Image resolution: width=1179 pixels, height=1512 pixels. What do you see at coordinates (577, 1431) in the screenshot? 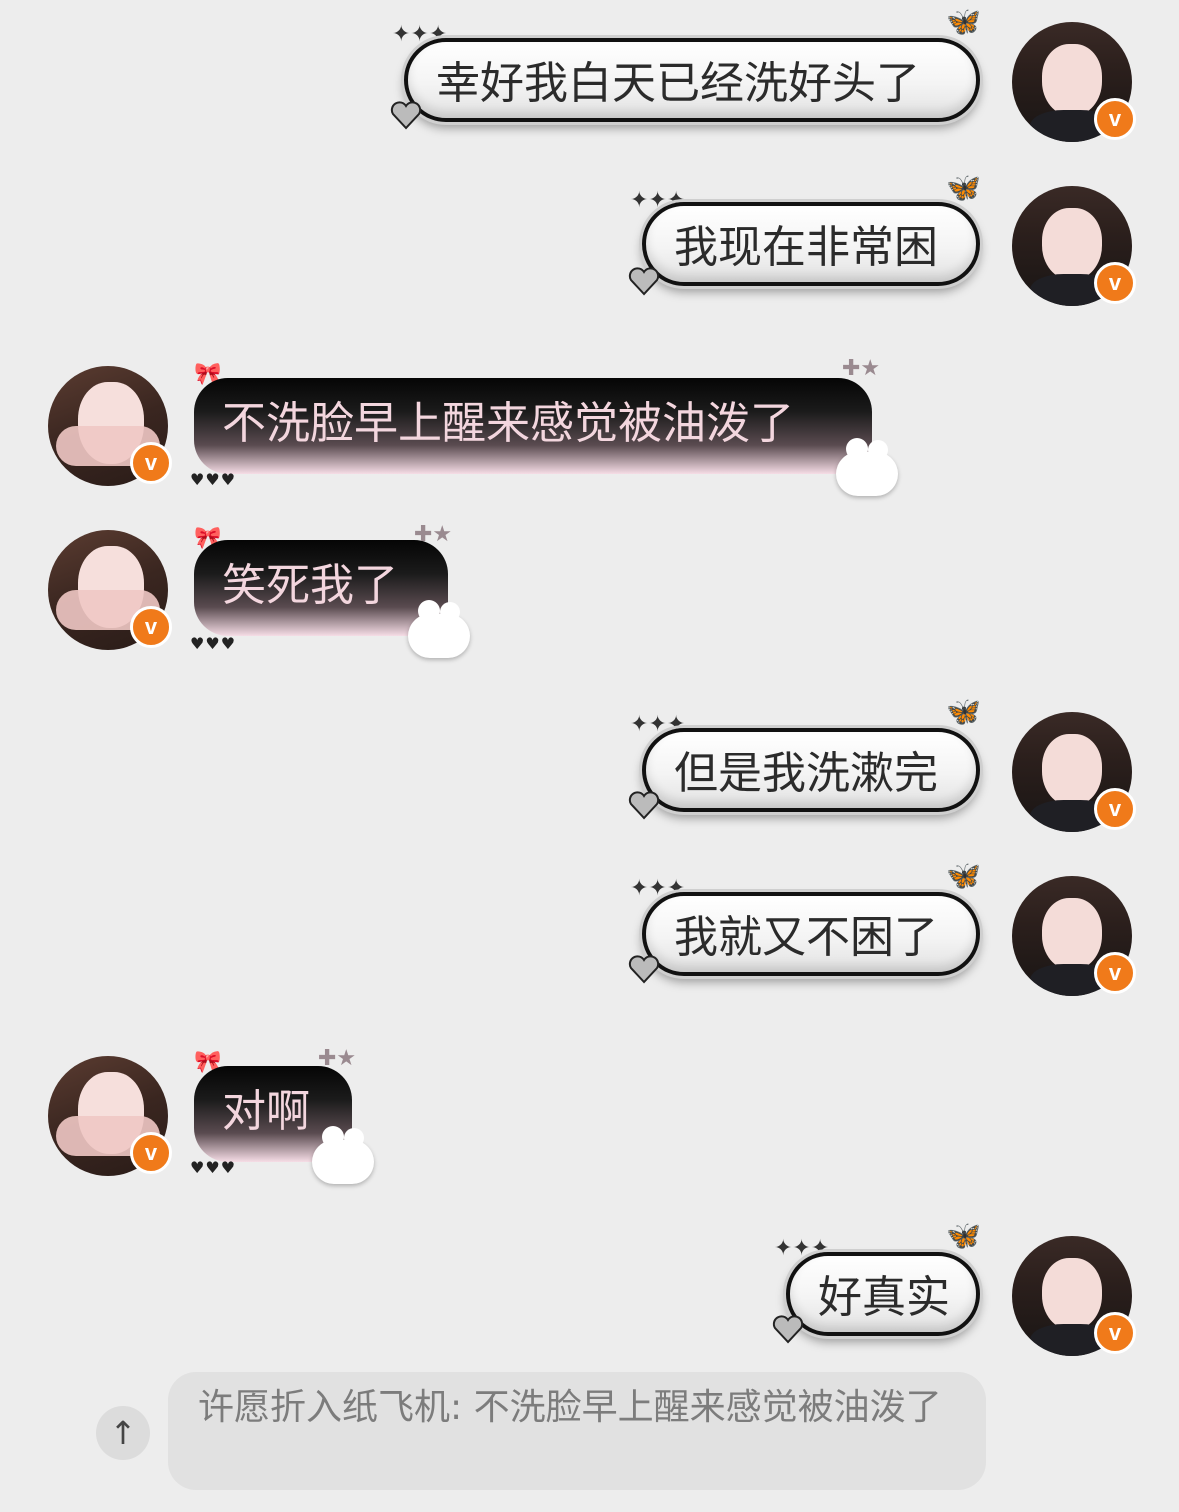
I see `quoted-message: 许愿折入纸飞机: 不洗脸早上醒来感觉被油泼了` at bounding box center [577, 1431].